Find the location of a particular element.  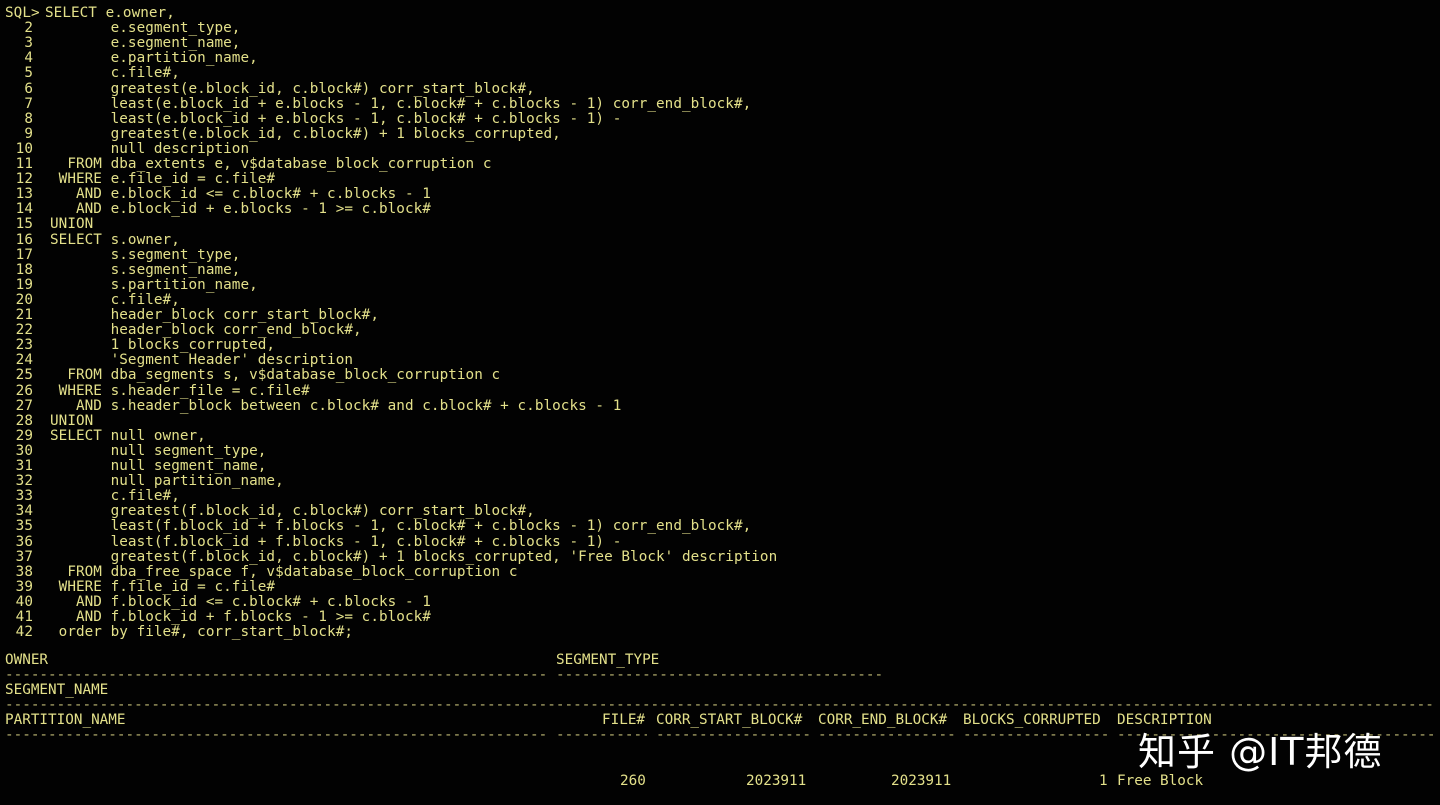

line-number: 32 is located at coordinates (24, 481).